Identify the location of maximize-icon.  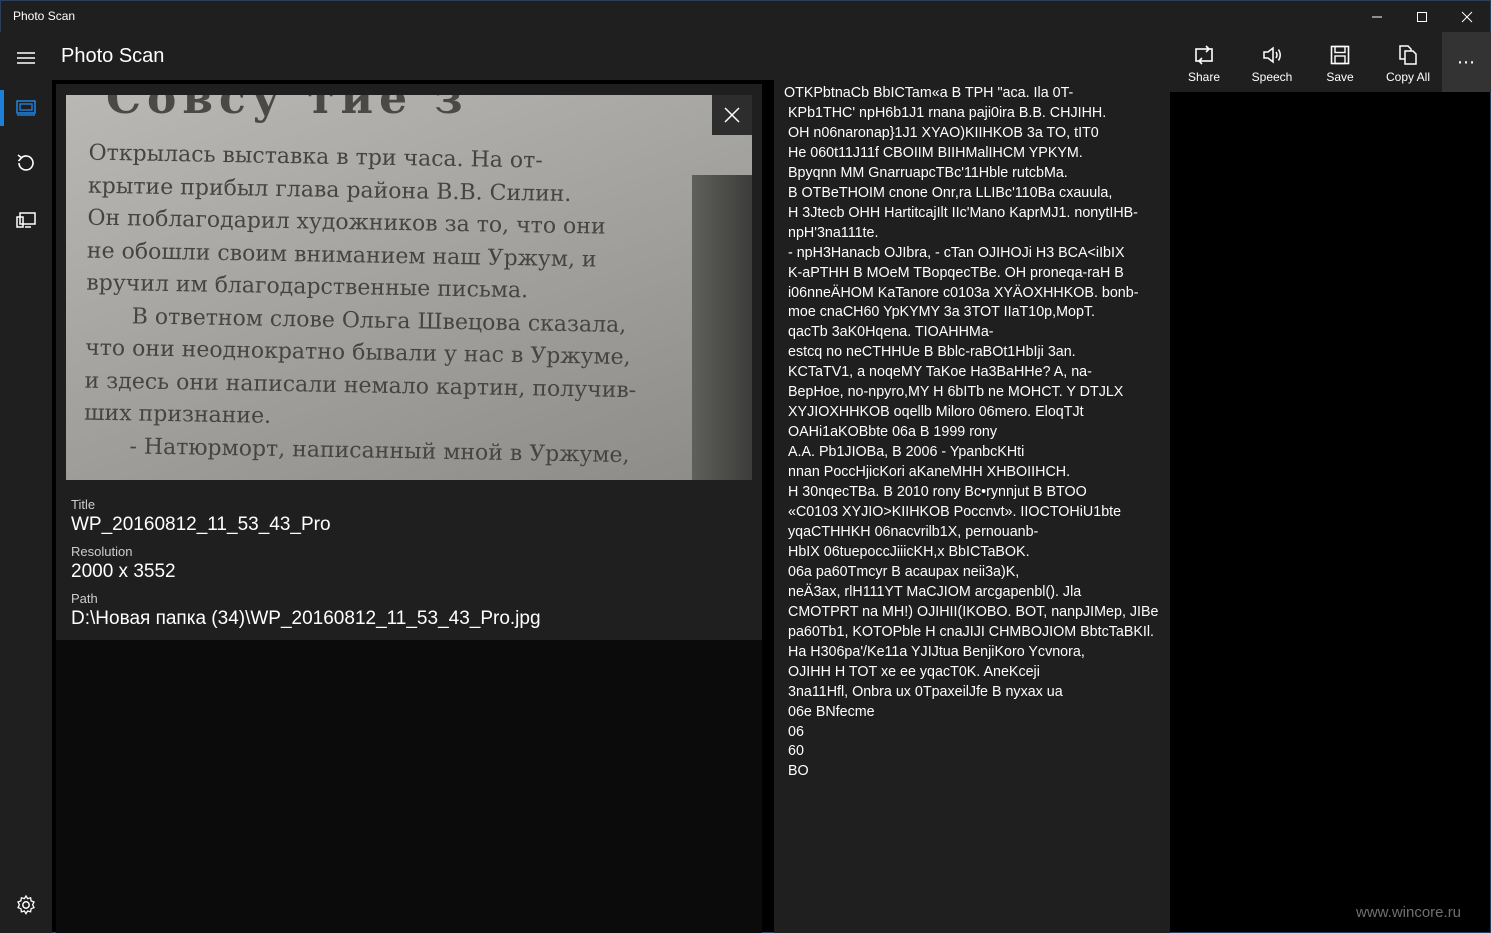
(1422, 17).